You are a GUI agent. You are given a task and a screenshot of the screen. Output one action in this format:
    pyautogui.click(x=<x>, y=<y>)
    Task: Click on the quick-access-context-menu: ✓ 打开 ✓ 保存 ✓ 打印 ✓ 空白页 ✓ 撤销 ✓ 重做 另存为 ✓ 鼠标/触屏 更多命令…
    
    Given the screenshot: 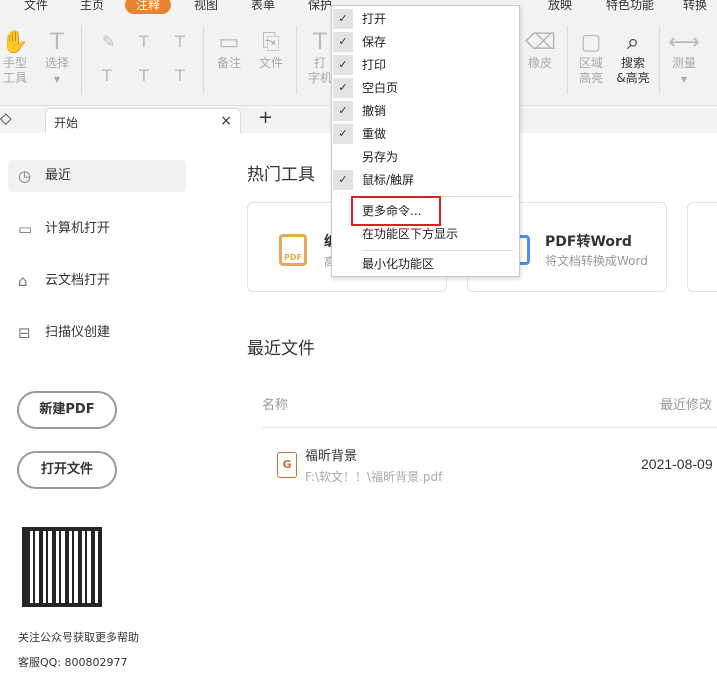 What is the action you would take?
    pyautogui.click(x=425, y=141)
    